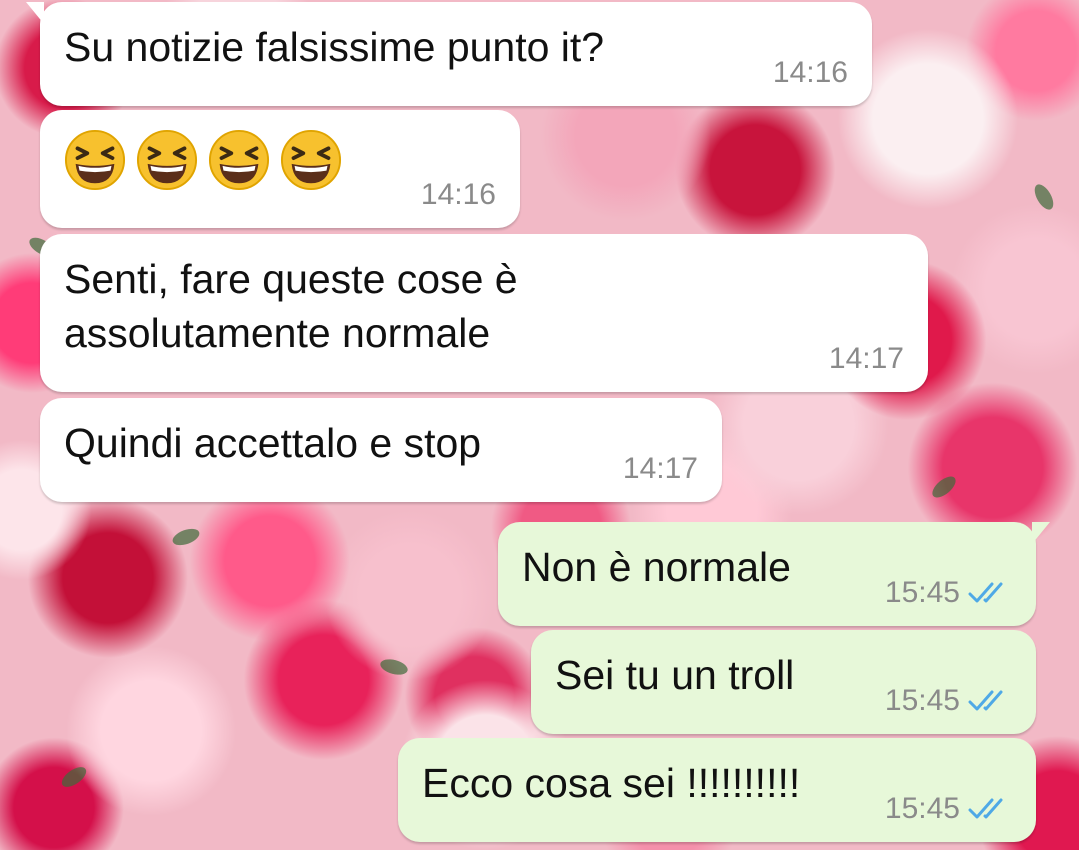  I want to click on message-bubble-outgoing: Sei tu un troll 15:45, so click(783, 682).